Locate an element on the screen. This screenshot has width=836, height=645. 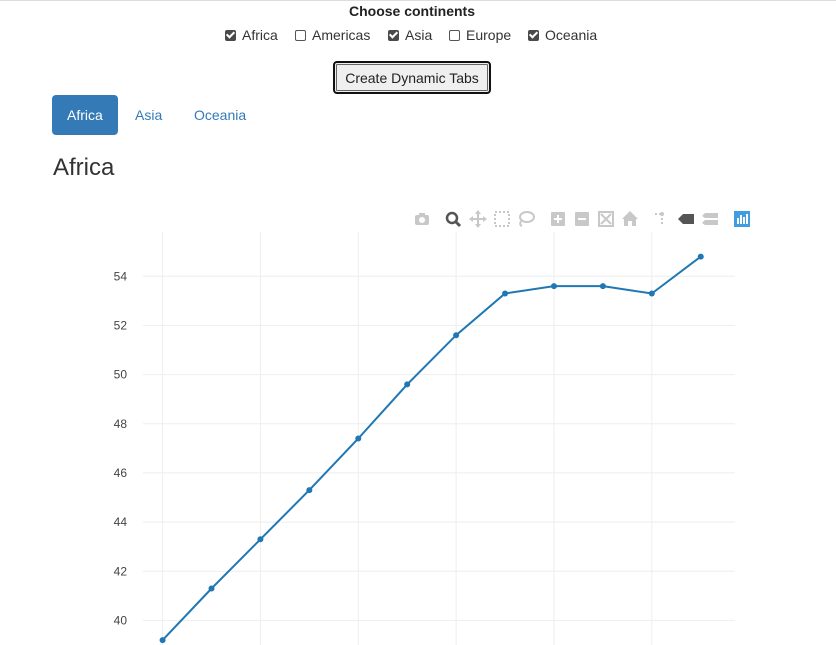
zoom-icon is located at coordinates (453, 219).